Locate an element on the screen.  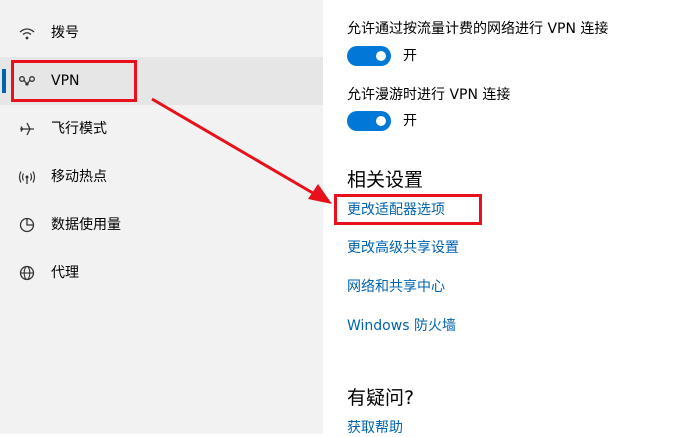
roaming-vpn-state: 开 is located at coordinates (410, 121).